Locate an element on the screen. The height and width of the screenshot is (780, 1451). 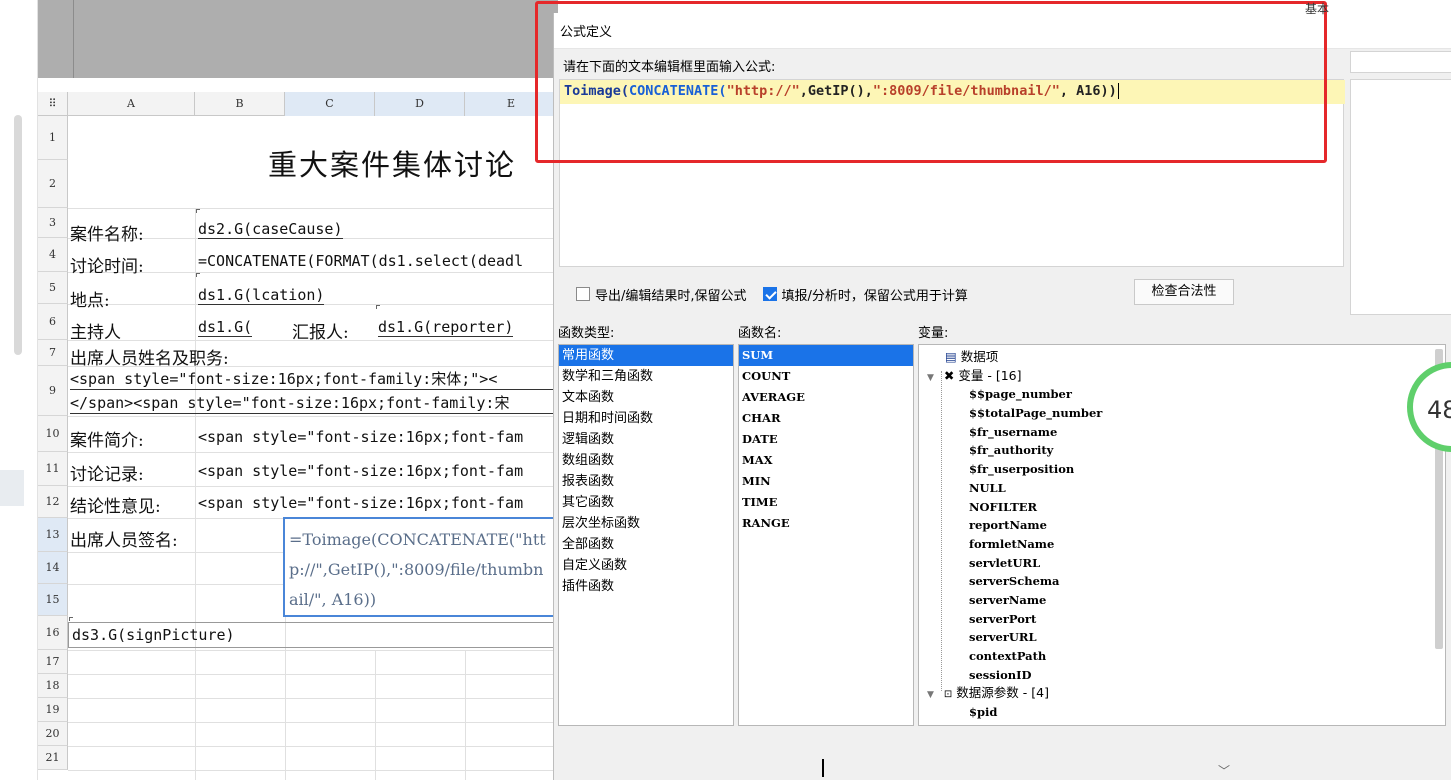
row-header: 16 is located at coordinates (53, 633).